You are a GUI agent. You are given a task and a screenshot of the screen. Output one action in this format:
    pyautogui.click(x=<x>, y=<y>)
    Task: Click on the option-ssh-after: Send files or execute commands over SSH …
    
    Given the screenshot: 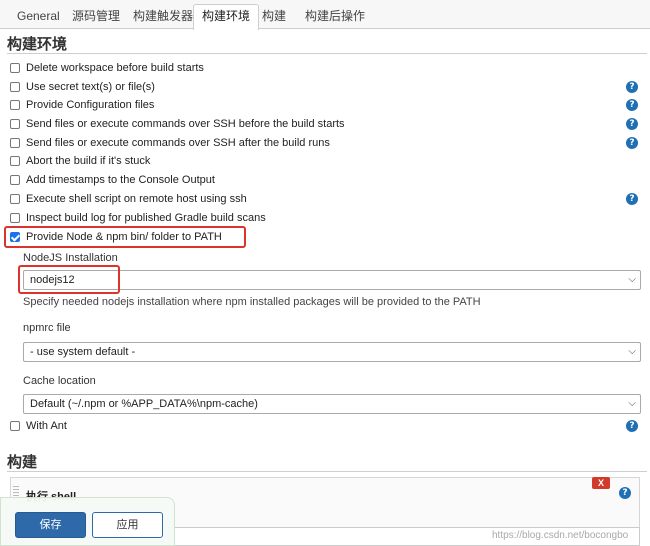 What is the action you would take?
    pyautogui.click(x=170, y=143)
    